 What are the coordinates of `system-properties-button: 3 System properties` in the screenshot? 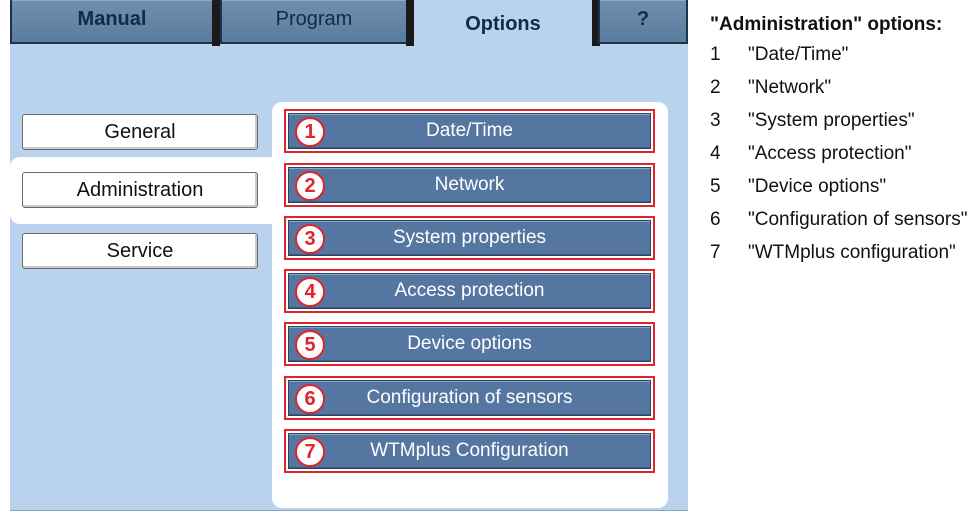 It's located at (469, 238).